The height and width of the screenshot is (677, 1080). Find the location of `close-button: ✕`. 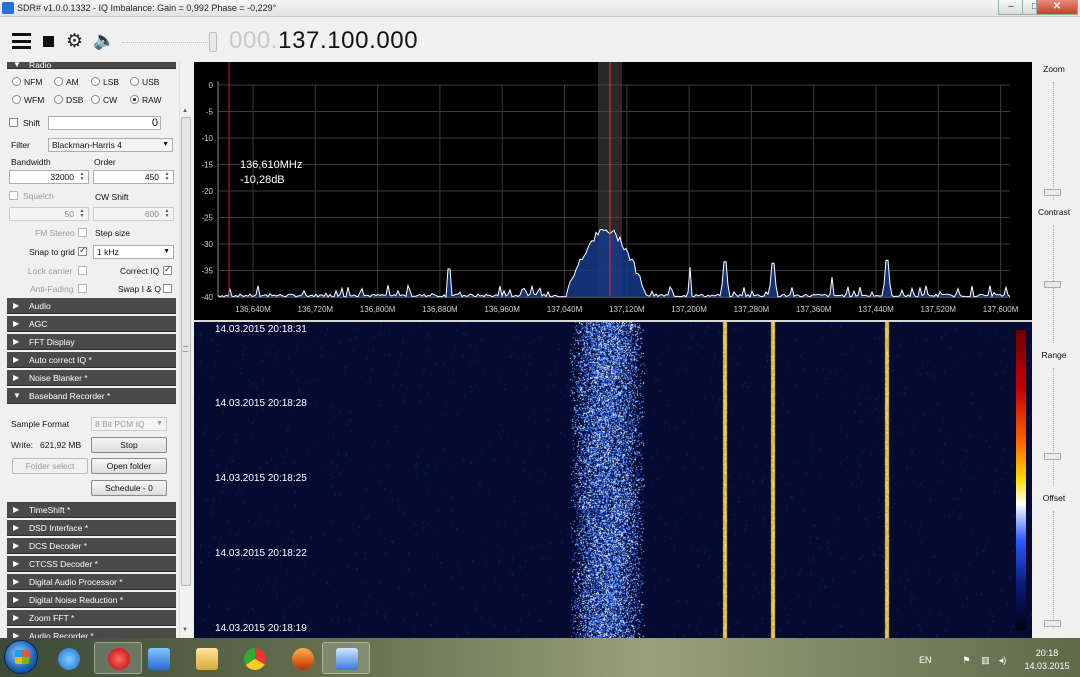

close-button: ✕ is located at coordinates (1057, 7).